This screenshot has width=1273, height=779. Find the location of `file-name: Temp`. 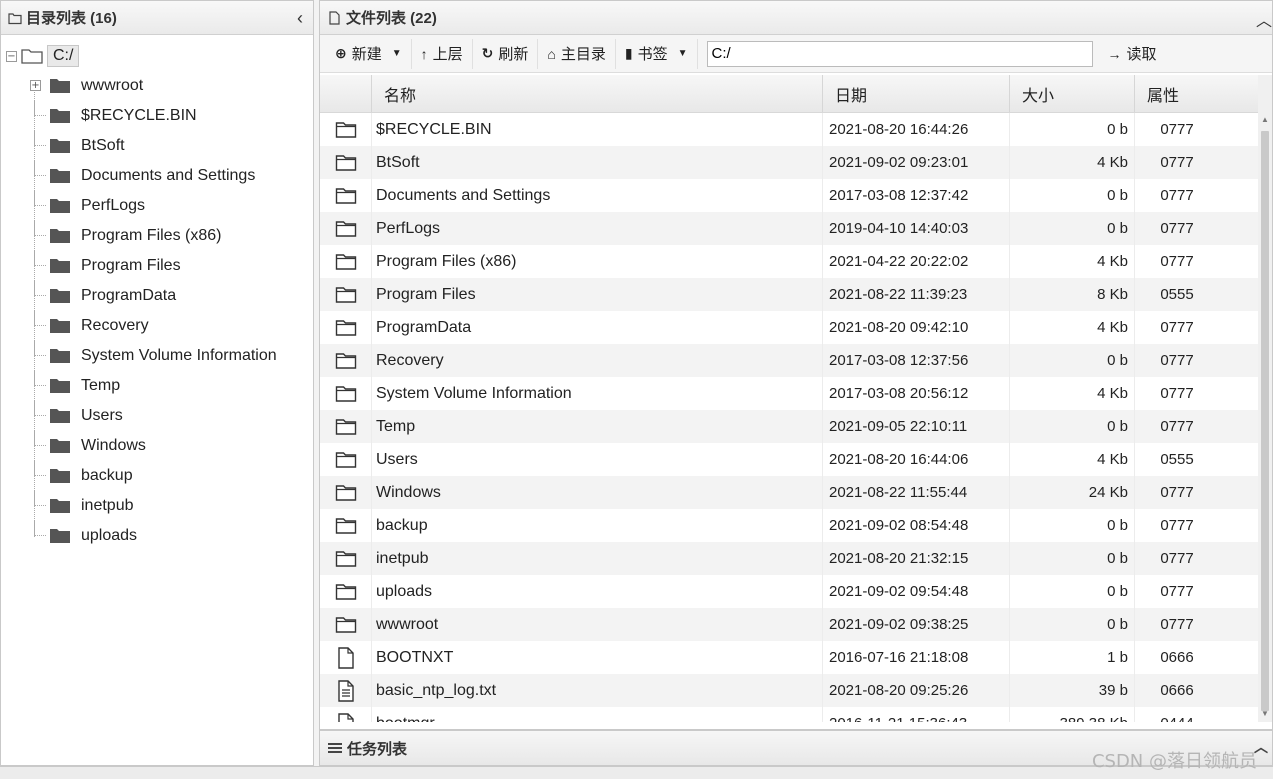

file-name: Temp is located at coordinates (597, 426).